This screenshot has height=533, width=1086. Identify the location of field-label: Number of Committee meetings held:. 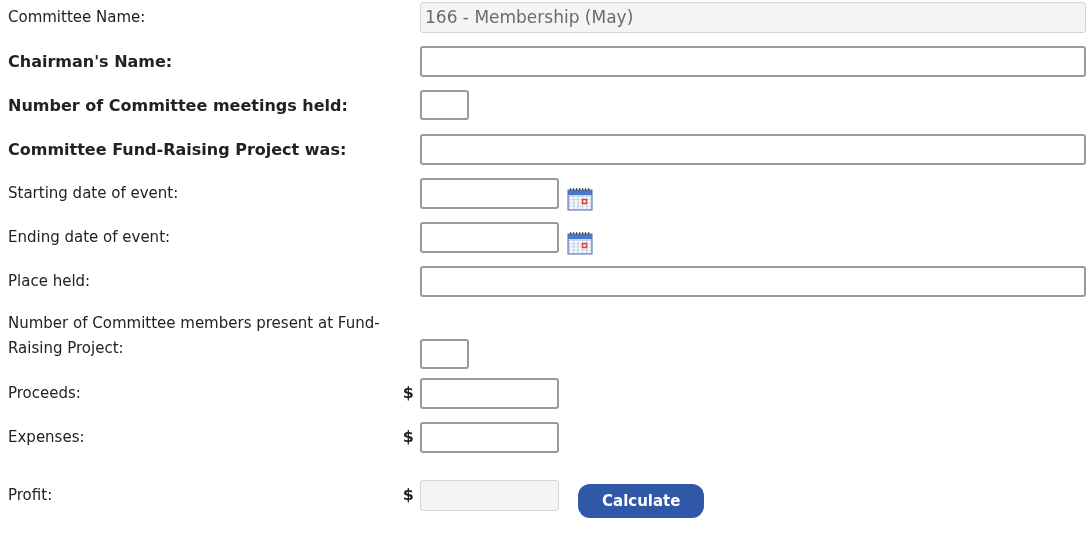
(178, 105).